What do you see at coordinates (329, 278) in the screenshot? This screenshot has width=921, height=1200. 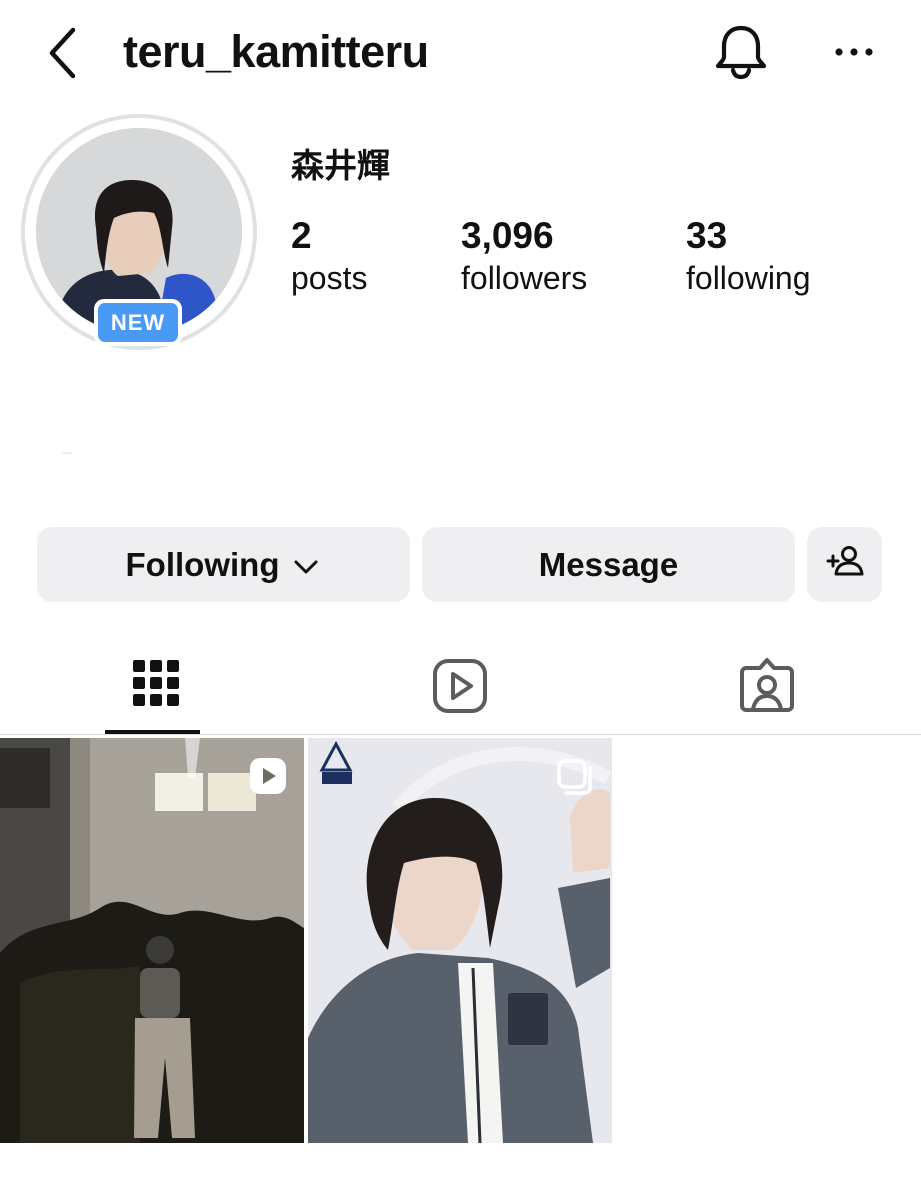 I see `stat-posts-label: posts` at bounding box center [329, 278].